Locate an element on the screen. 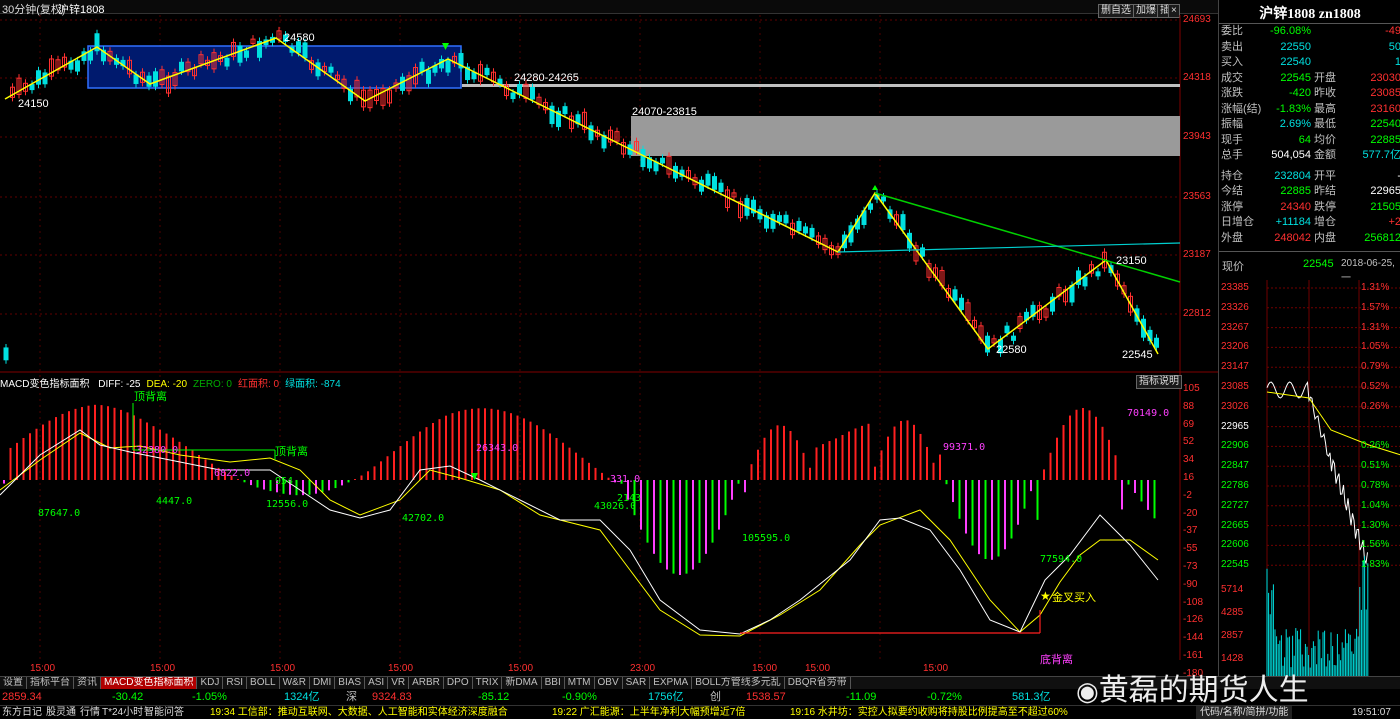  mini-price-tick: 23147 is located at coordinates (1235, 366).